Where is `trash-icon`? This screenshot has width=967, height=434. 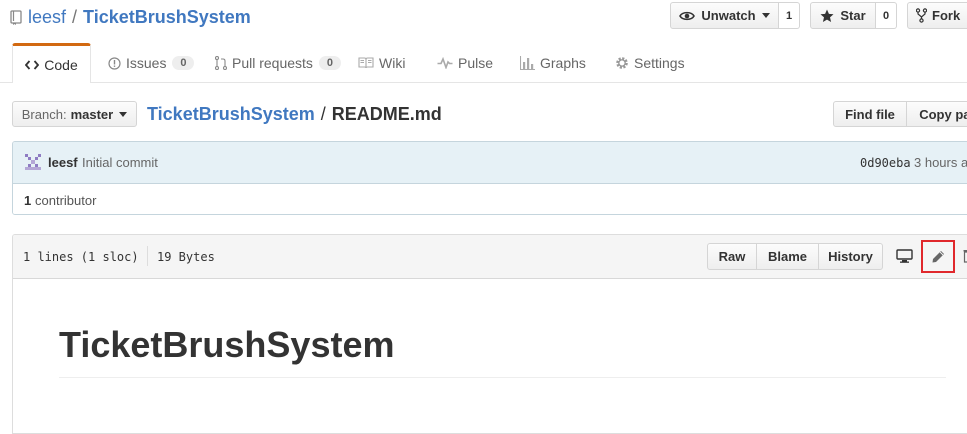 trash-icon is located at coordinates (965, 255).